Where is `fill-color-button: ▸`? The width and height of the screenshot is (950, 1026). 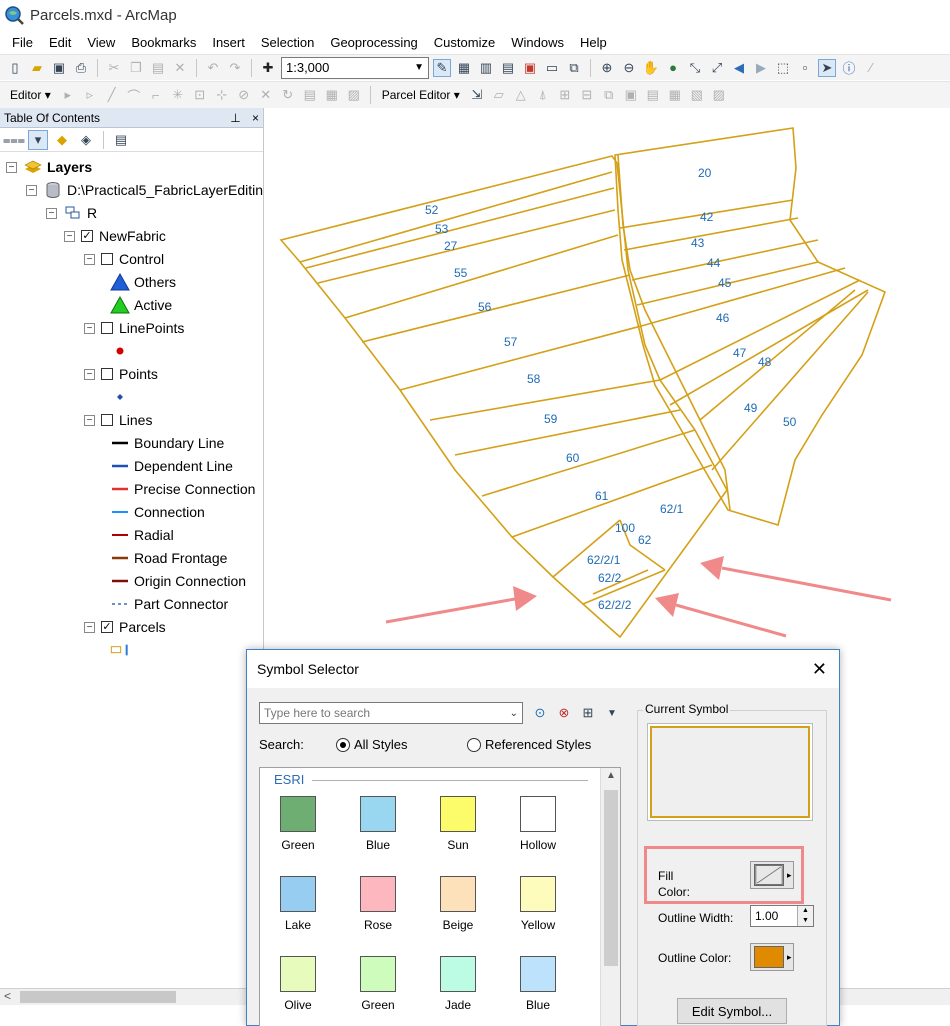
fill-color-button: ▸ is located at coordinates (772, 875).